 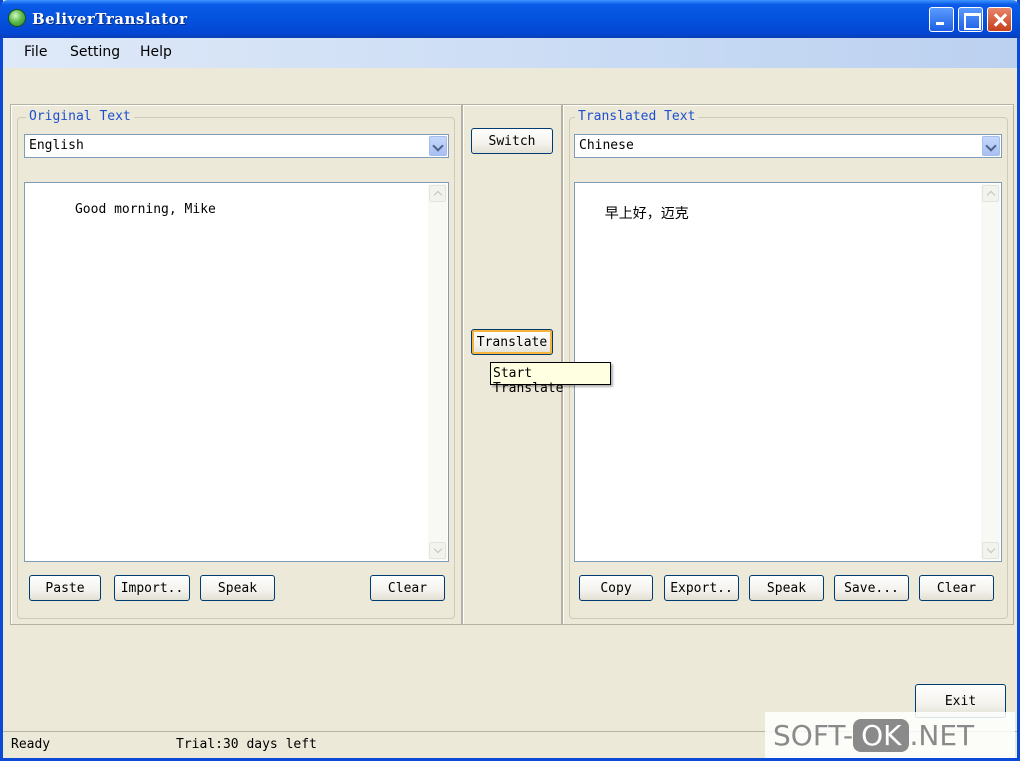 What do you see at coordinates (956, 588) in the screenshot?
I see `clear-translated-button: Clear` at bounding box center [956, 588].